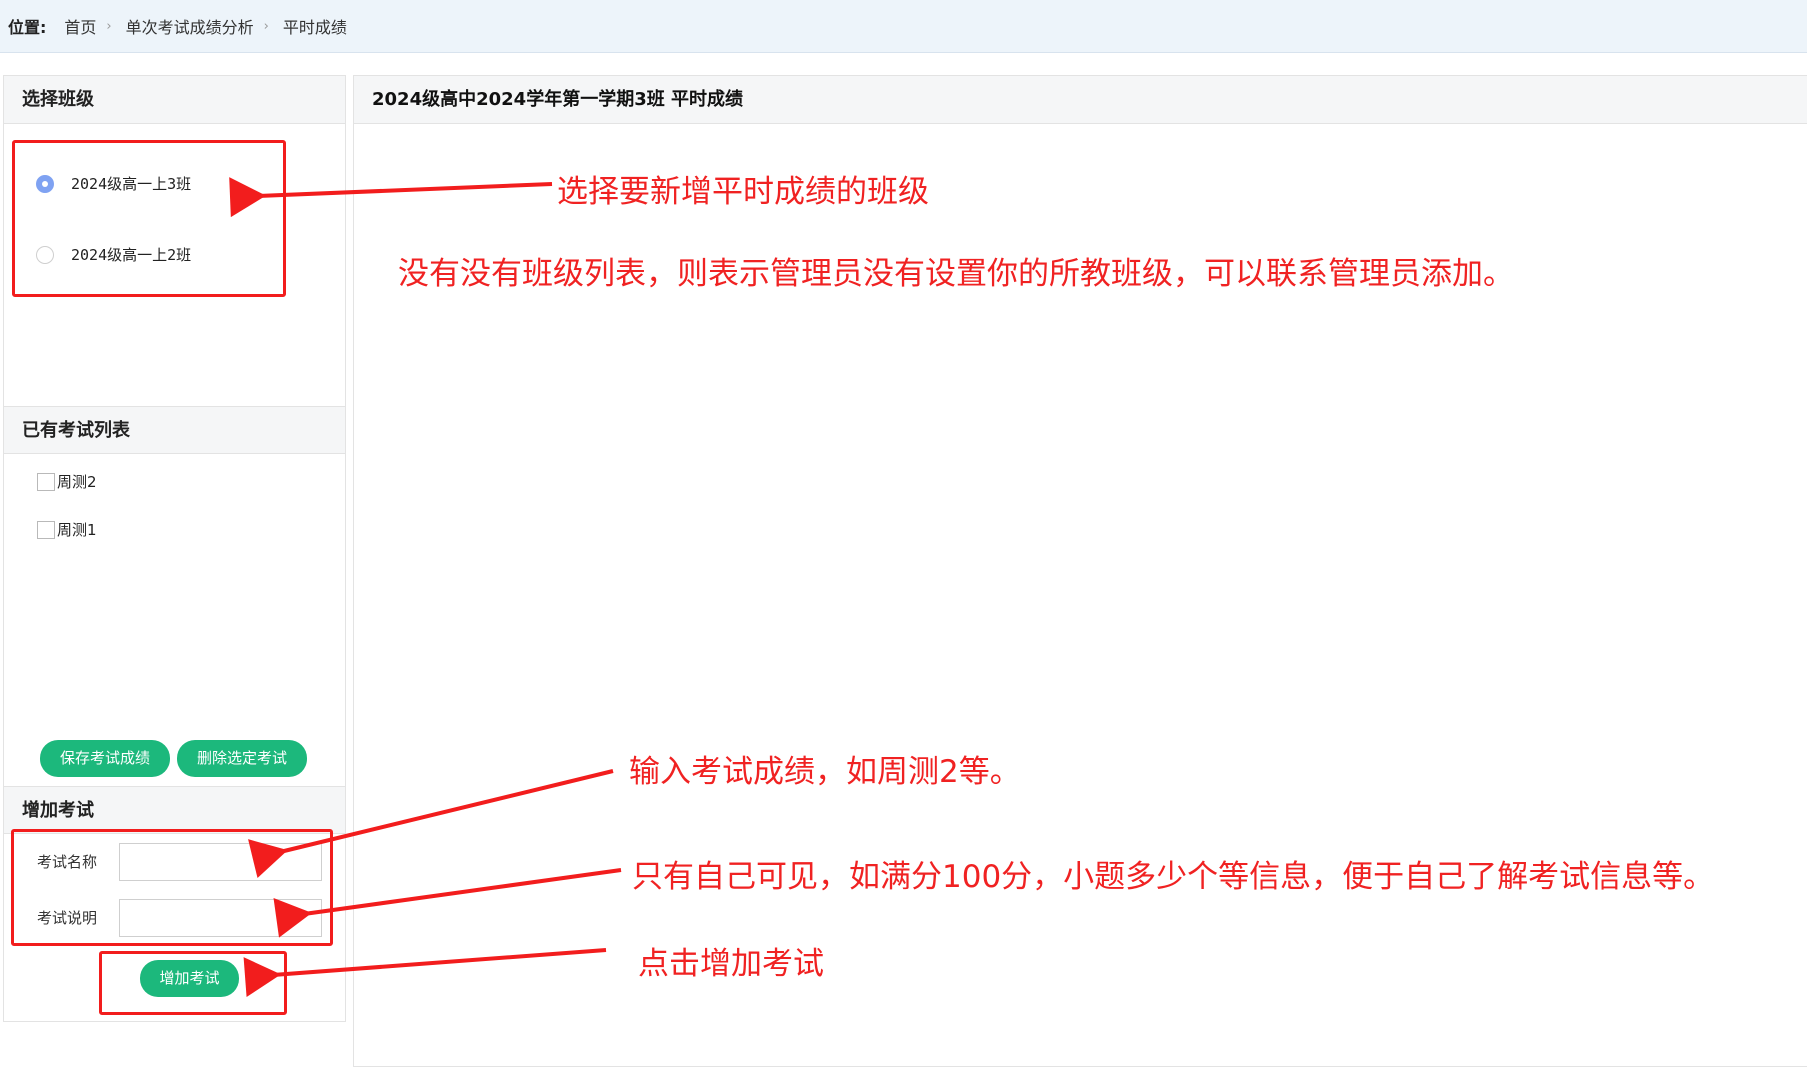 This screenshot has width=1807, height=1067. Describe the element at coordinates (956, 274) in the screenshot. I see `annotation-no-class-list: 没有没有班级列表，则表示管理员没有设置你的所教班级，可以联系管理员添加。` at that location.